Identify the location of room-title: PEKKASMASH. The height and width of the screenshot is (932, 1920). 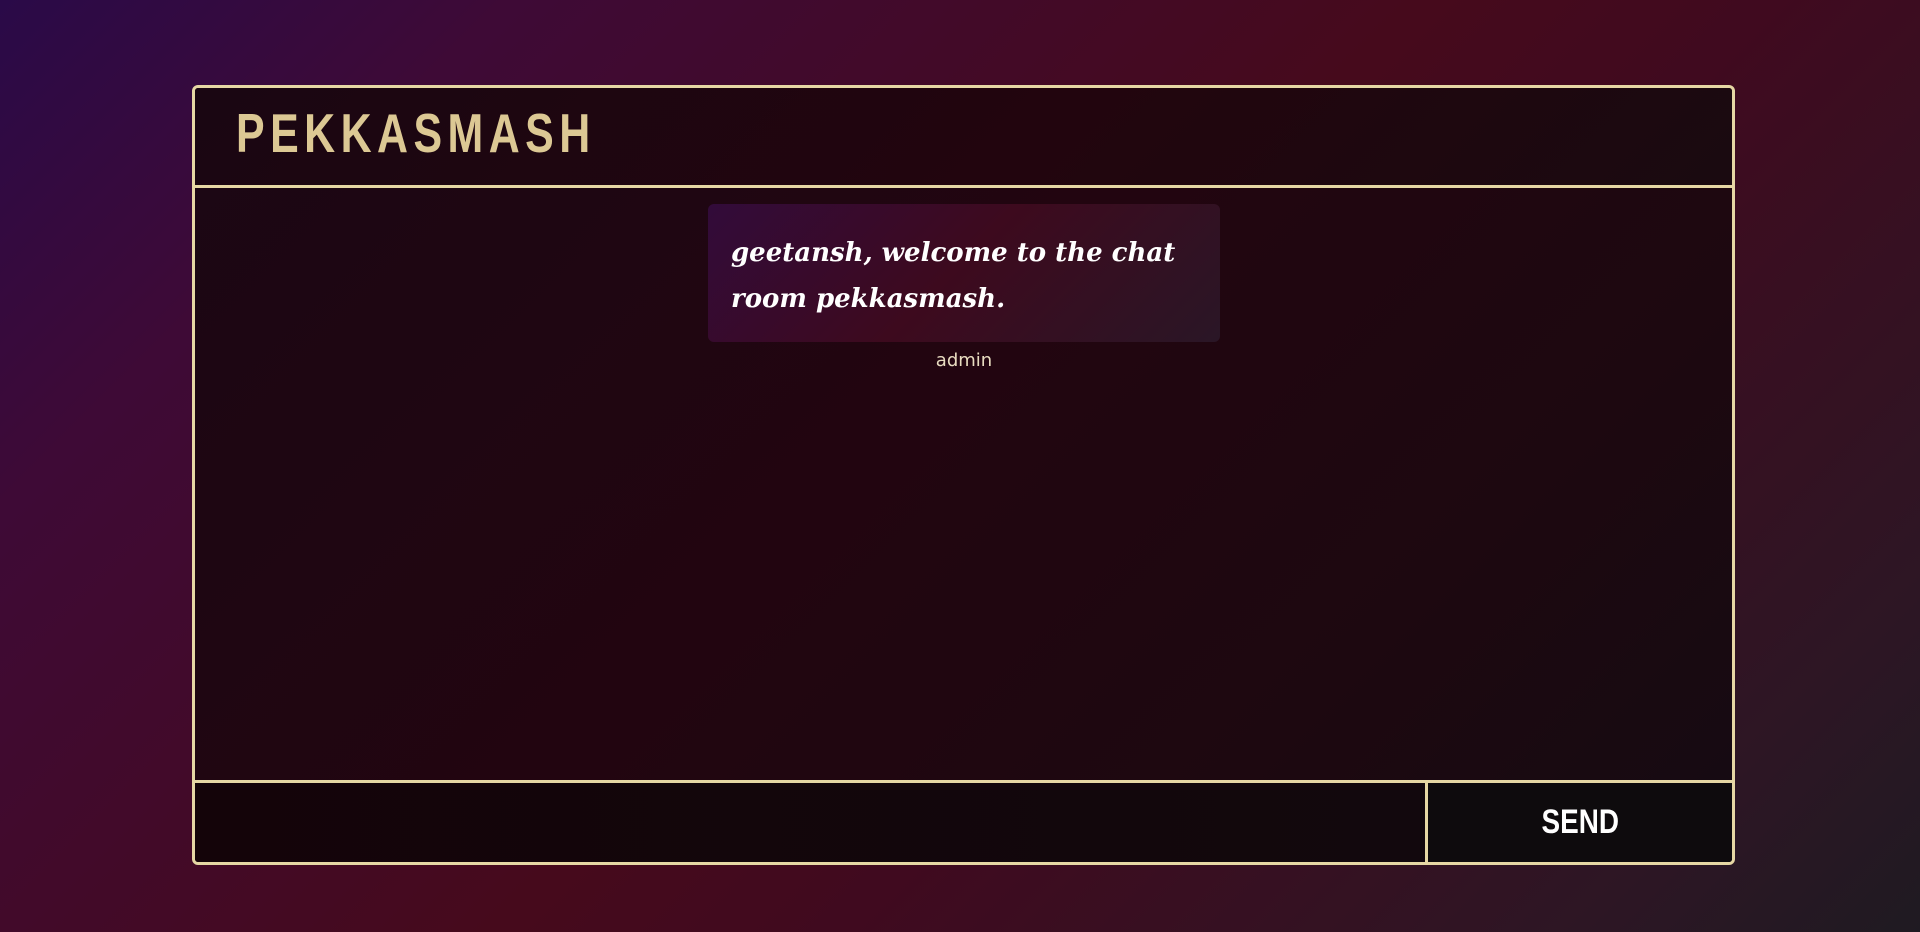
(416, 133).